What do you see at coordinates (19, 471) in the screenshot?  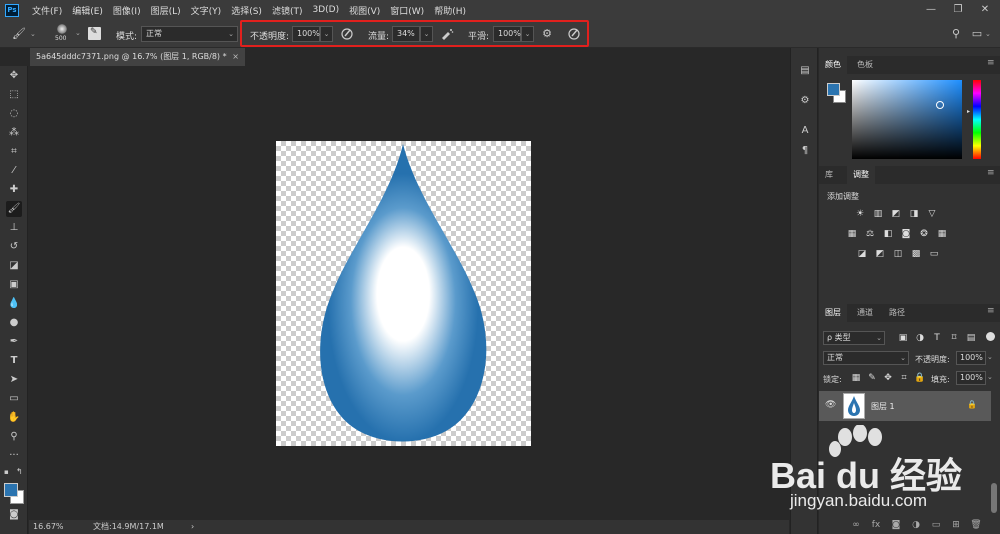 I see `swap-colors-icon: ↰` at bounding box center [19, 471].